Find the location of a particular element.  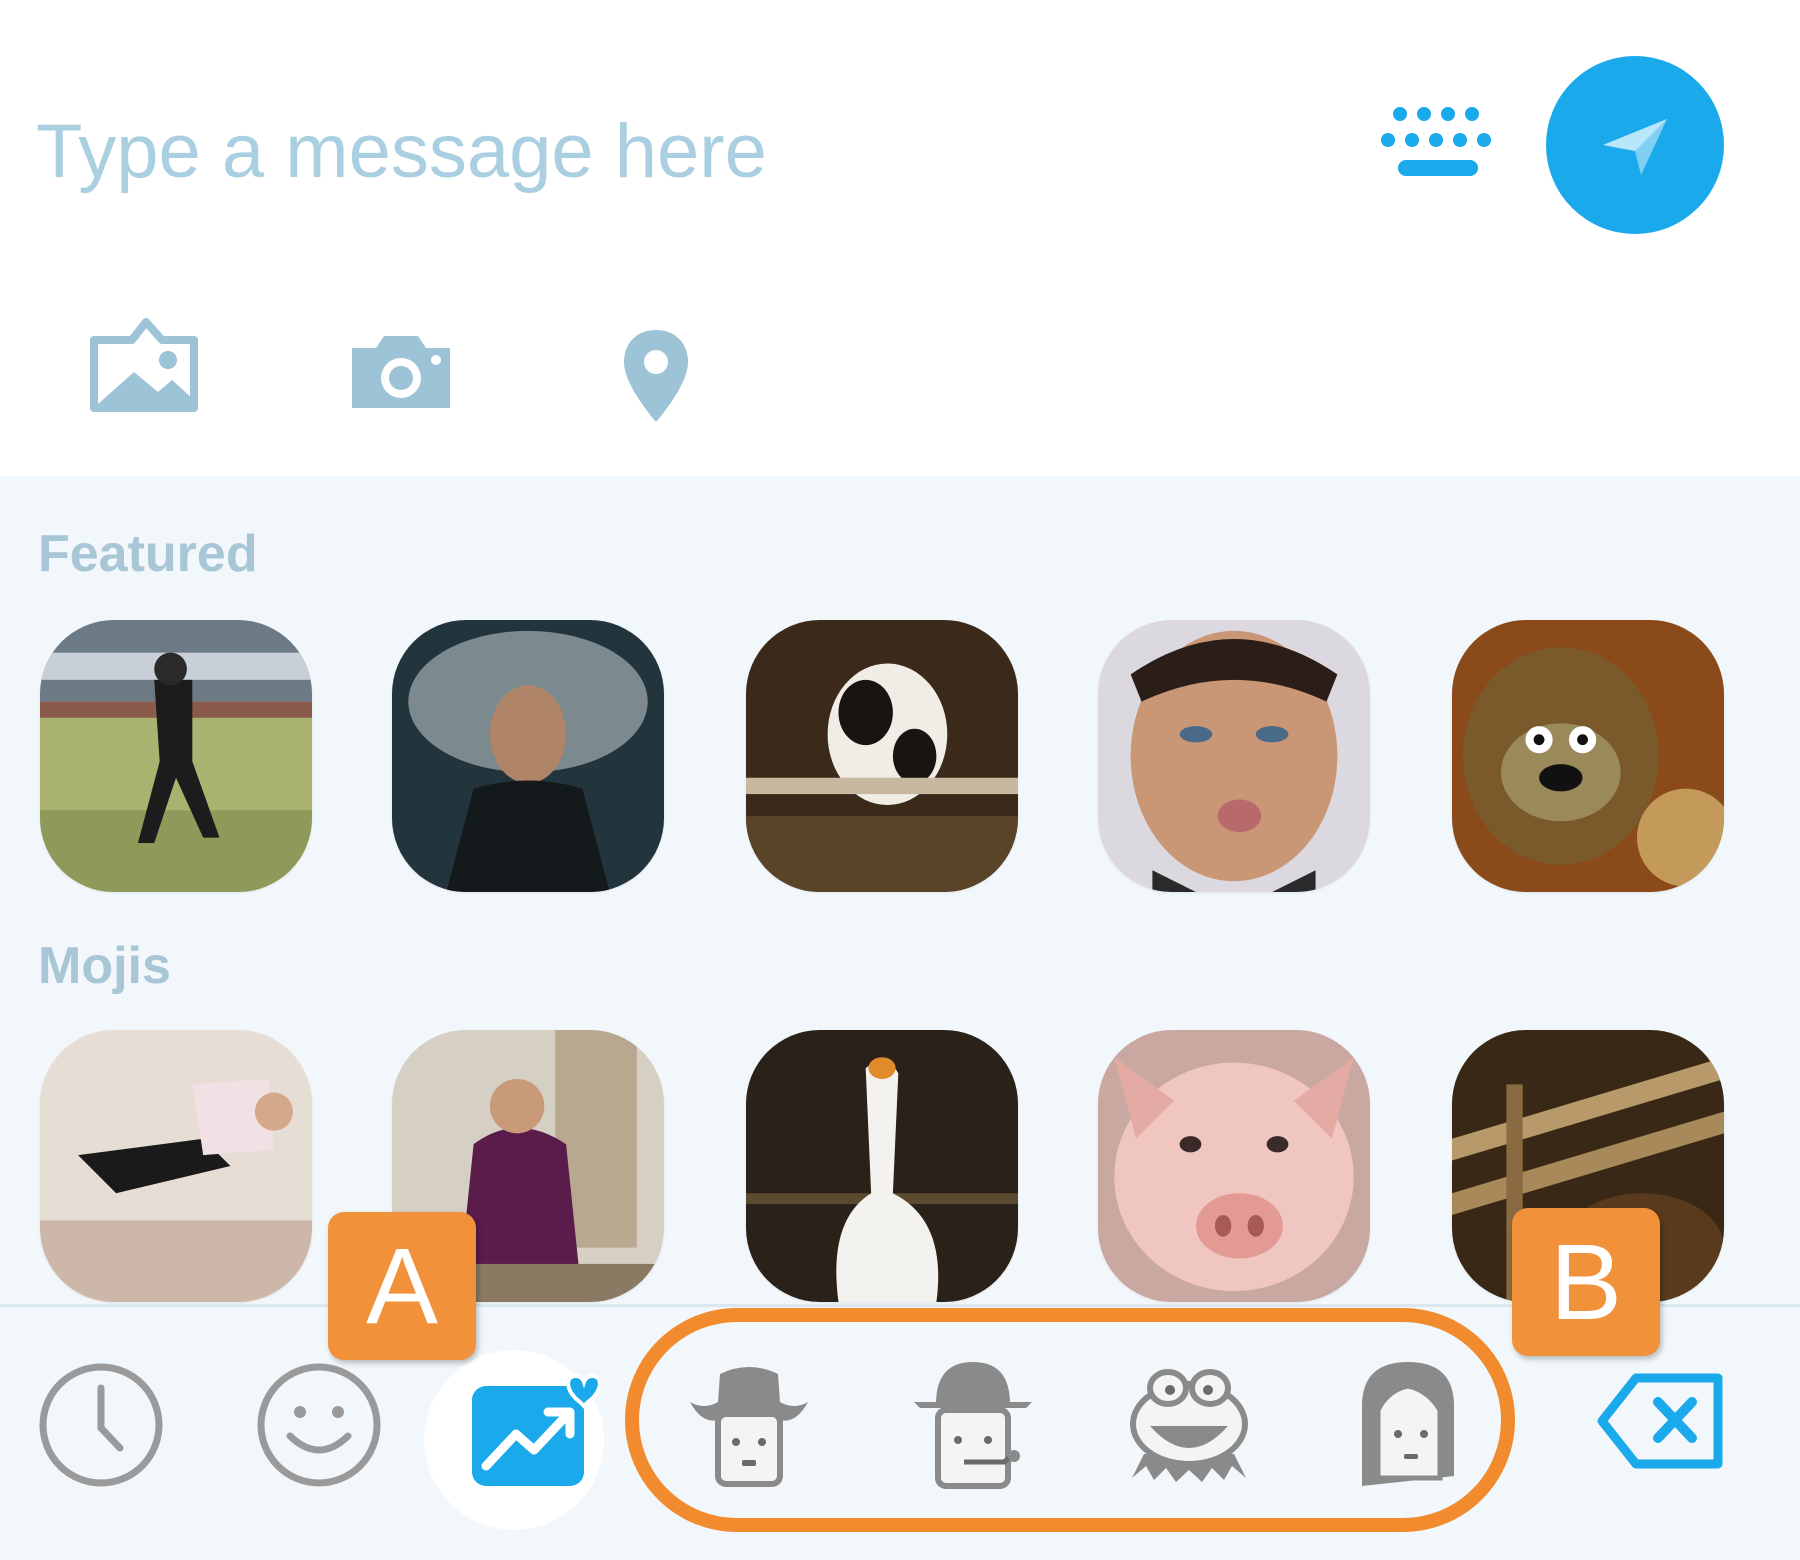

camera-icon is located at coordinates (401, 372).